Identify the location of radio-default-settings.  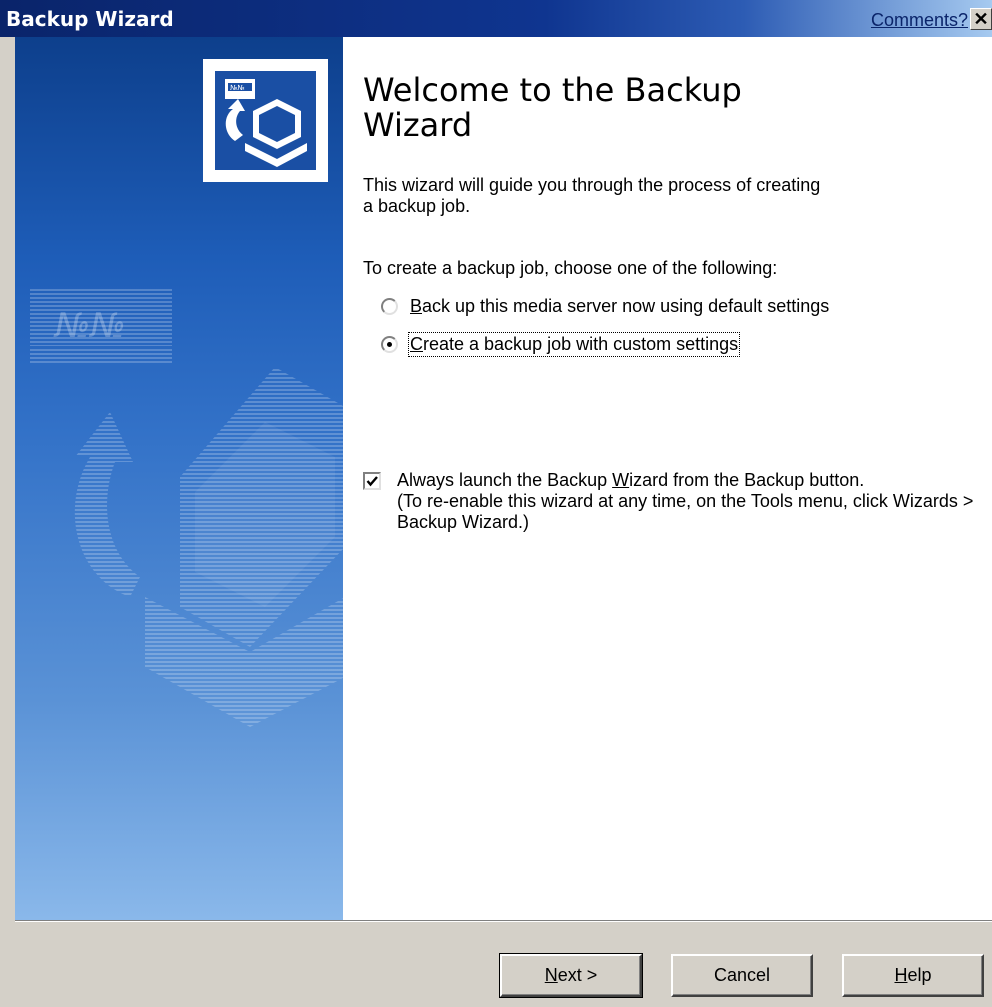
(389, 306).